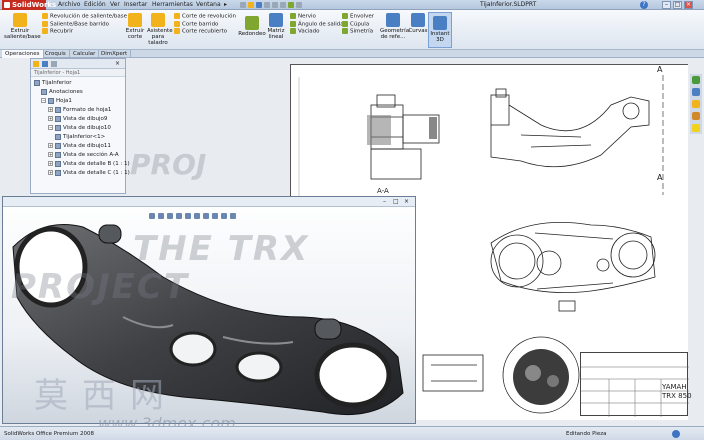  I want to click on tab-croquis: Croquis, so click(56, 54).